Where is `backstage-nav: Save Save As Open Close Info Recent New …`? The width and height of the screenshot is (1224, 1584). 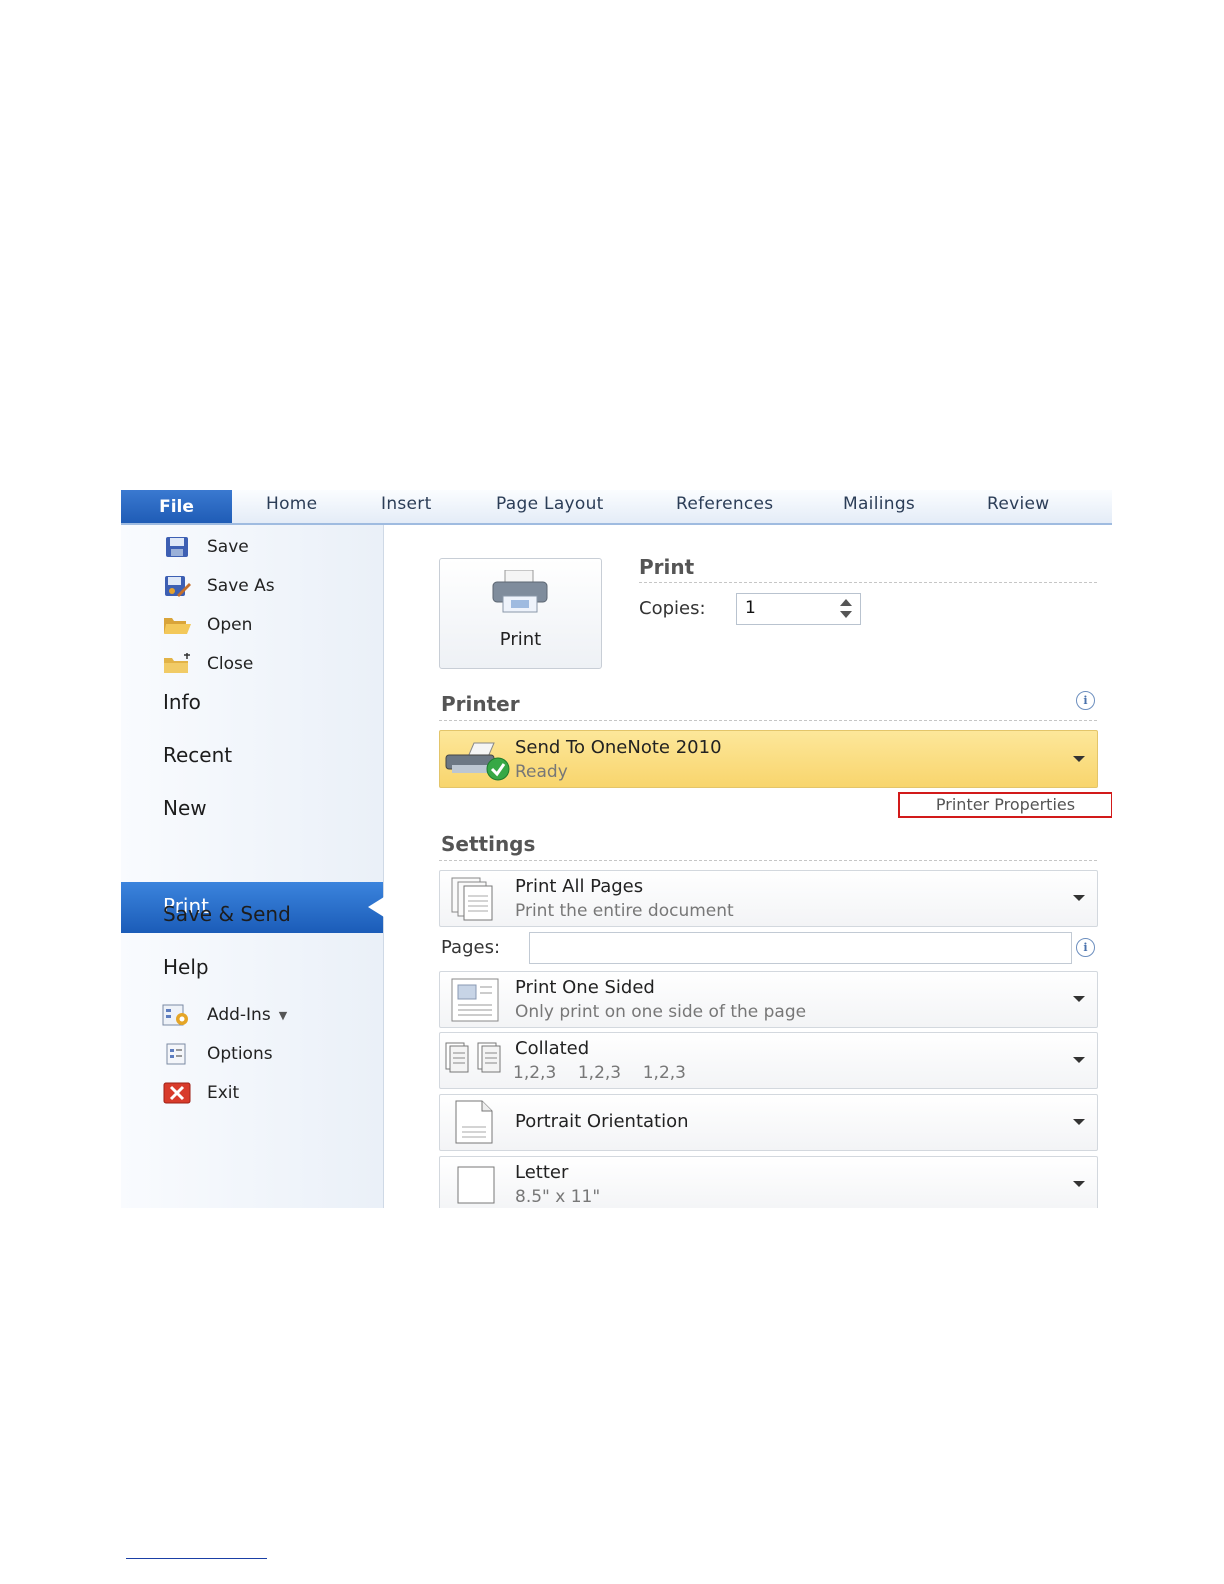 backstage-nav: Save Save As Open Close Info Recent New … is located at coordinates (252, 866).